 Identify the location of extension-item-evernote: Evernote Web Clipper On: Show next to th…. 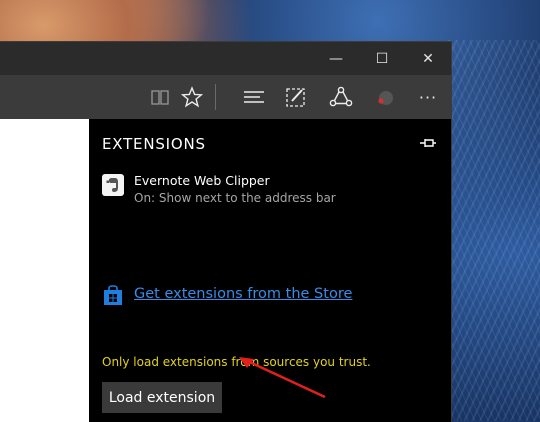
(267, 192).